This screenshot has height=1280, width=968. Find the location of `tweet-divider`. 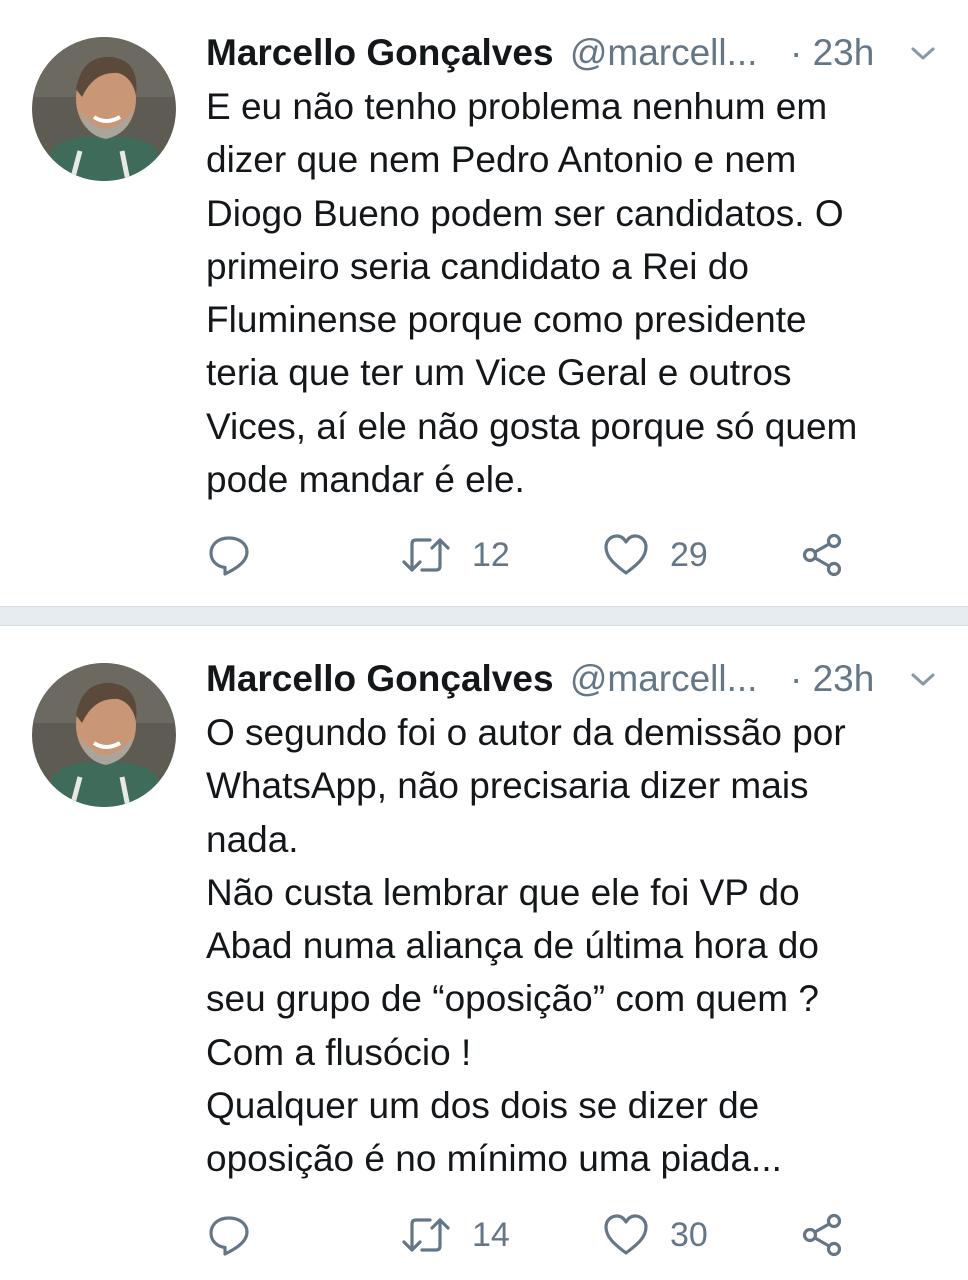

tweet-divider is located at coordinates (484, 616).